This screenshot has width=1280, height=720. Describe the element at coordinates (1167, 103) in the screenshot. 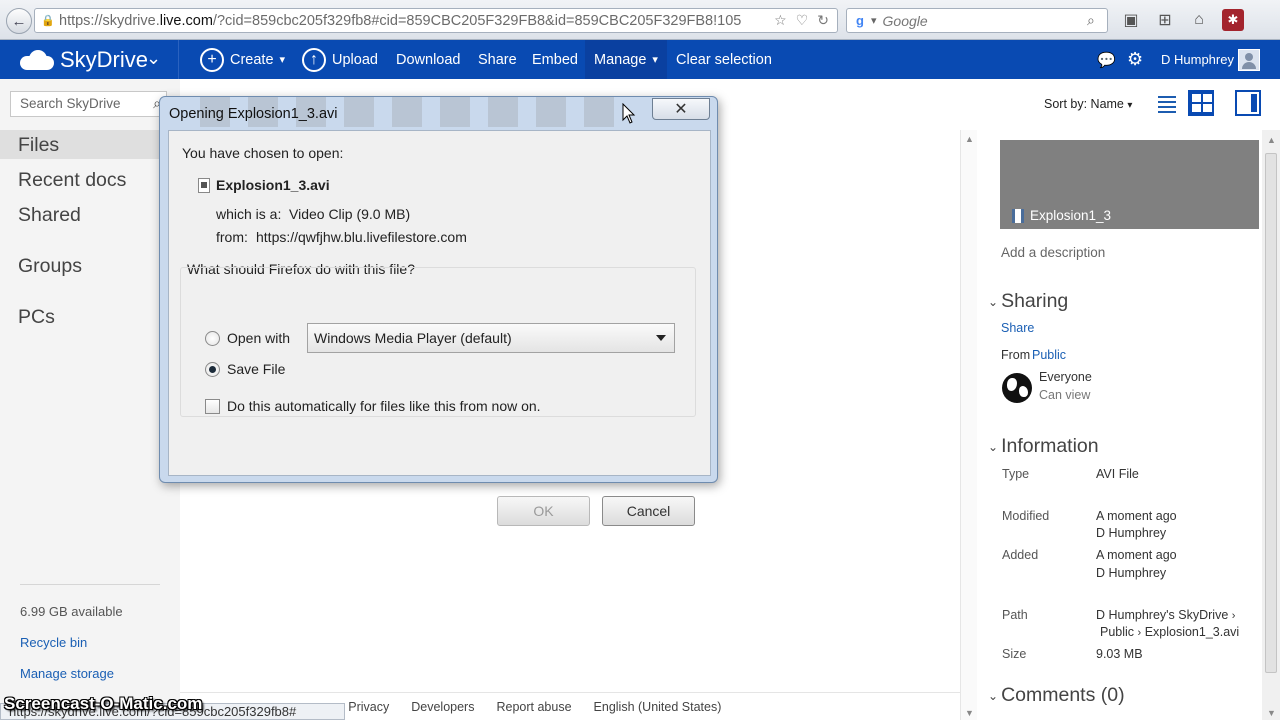

I see `list-view-icon` at that location.